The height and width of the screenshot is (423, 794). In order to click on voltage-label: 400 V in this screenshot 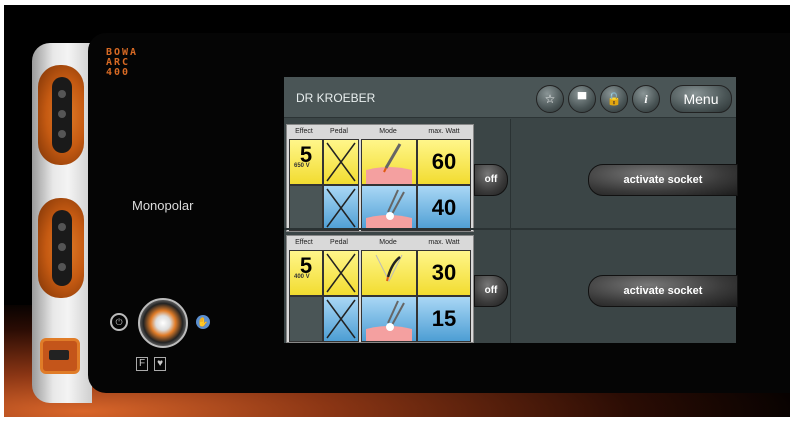, I will do `click(302, 277)`.